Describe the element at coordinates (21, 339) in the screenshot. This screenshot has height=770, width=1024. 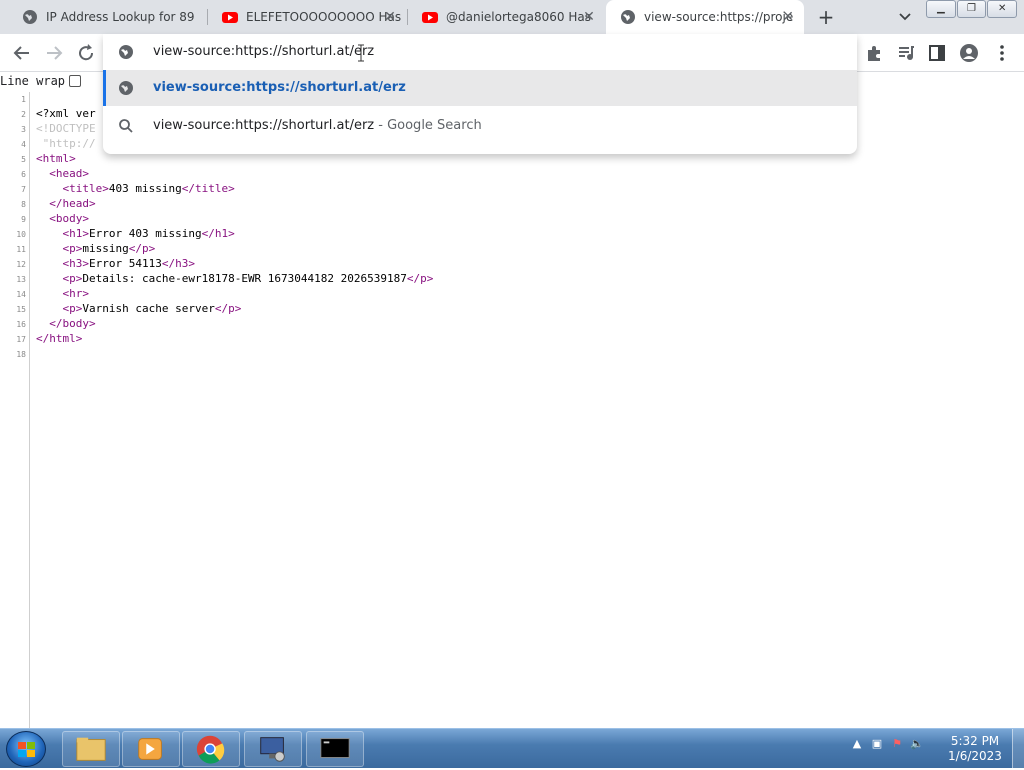
I see `line-number: 17` at that location.